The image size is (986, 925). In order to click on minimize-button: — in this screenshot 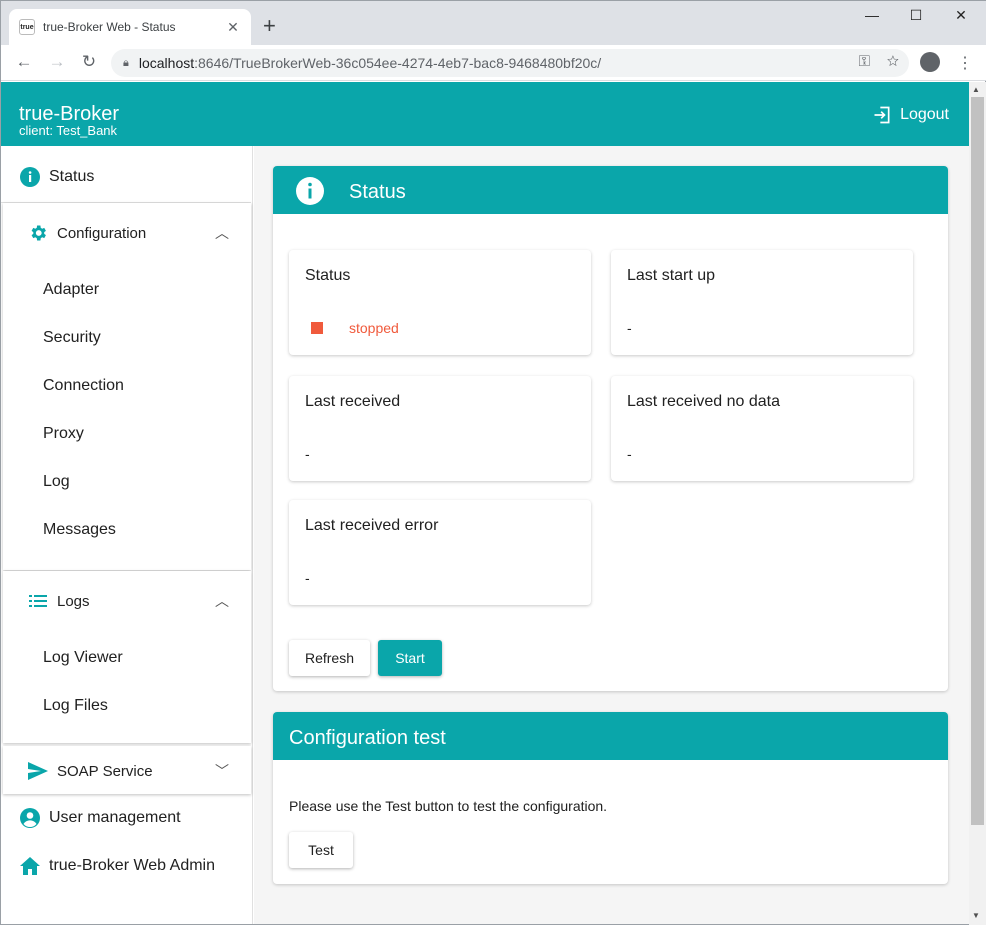, I will do `click(872, 15)`.